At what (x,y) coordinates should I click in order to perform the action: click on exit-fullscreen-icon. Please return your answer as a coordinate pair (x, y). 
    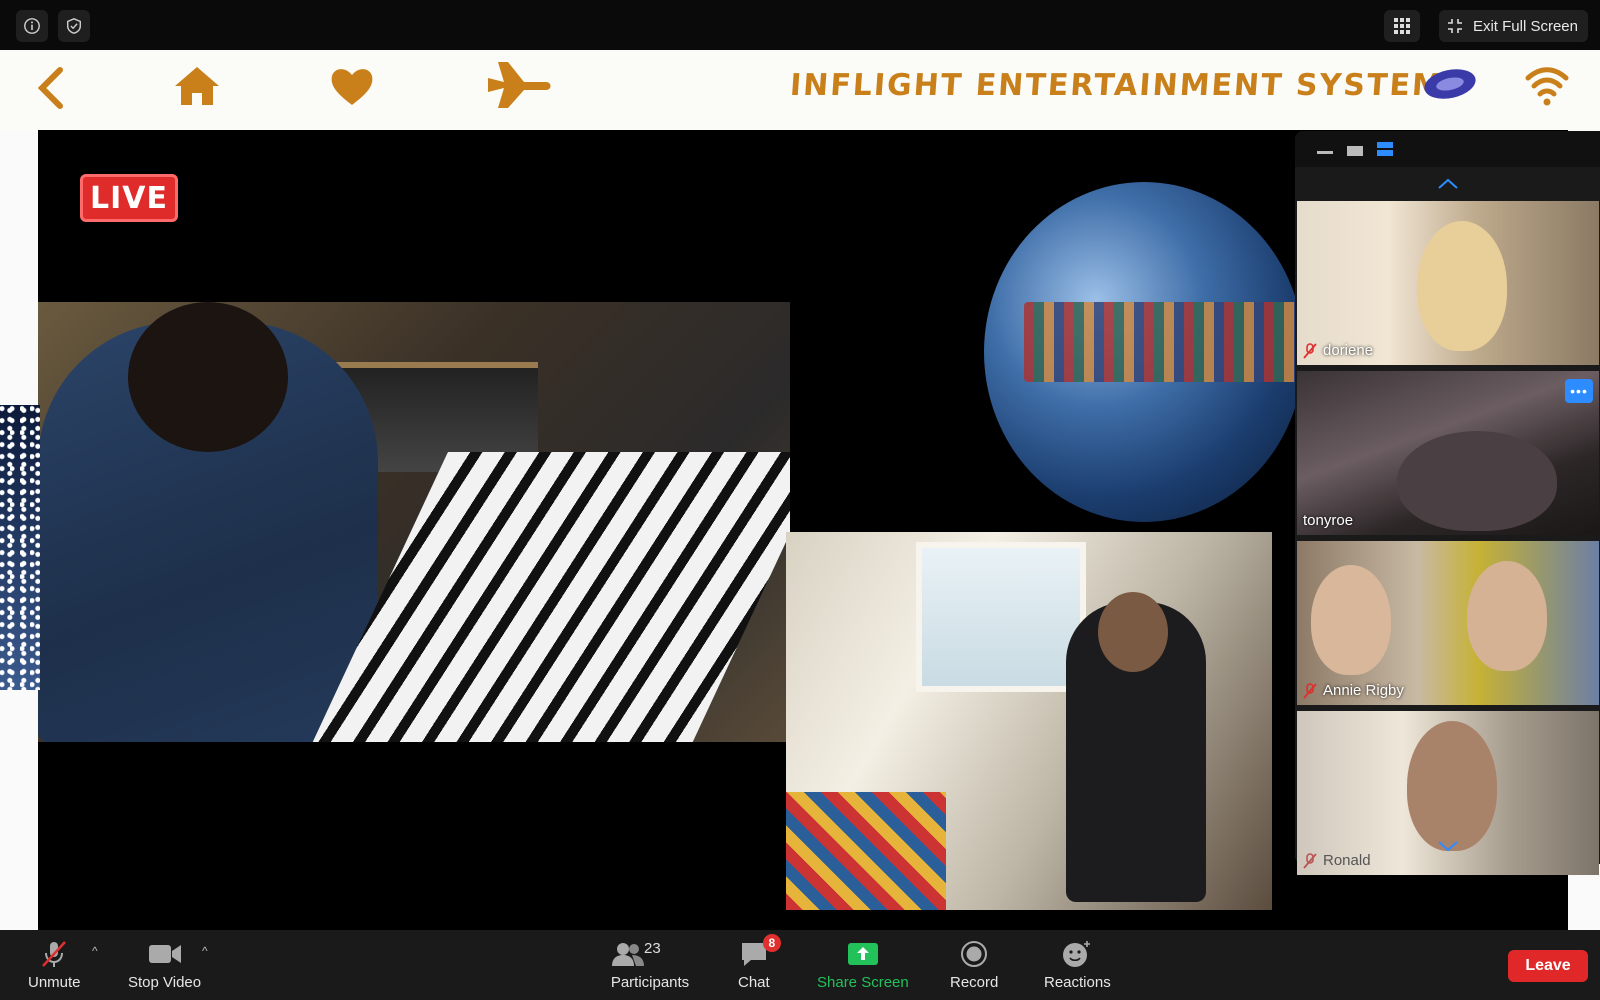
    Looking at the image, I should click on (1454, 26).